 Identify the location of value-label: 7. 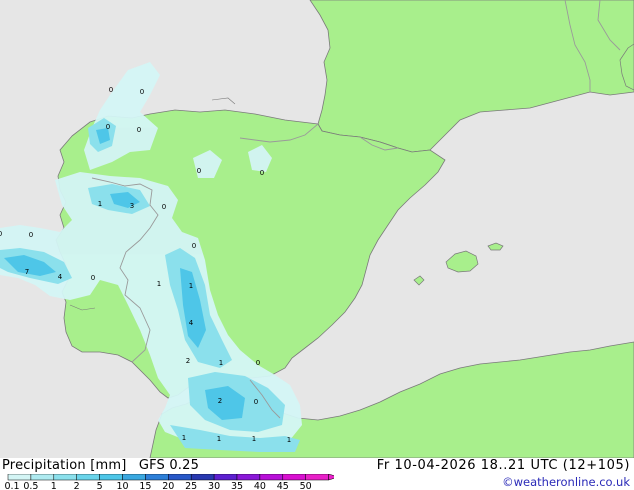
(27, 272).